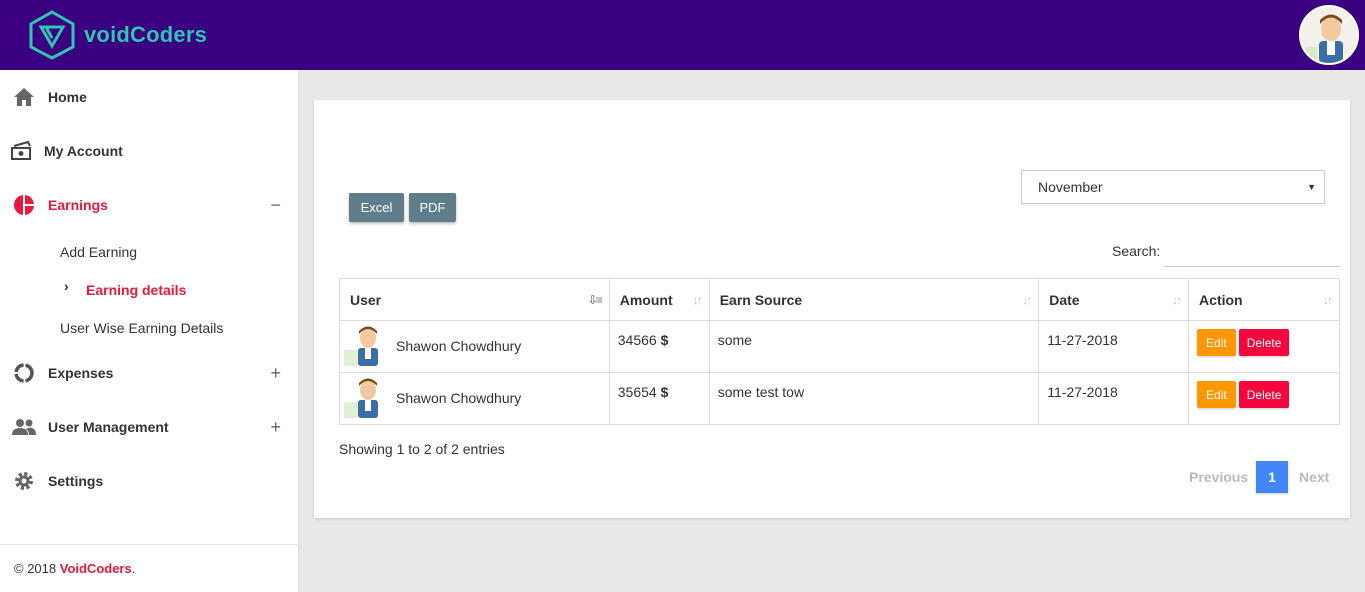 The image size is (1365, 592). I want to click on pagination-page-1: 1, so click(1272, 477).